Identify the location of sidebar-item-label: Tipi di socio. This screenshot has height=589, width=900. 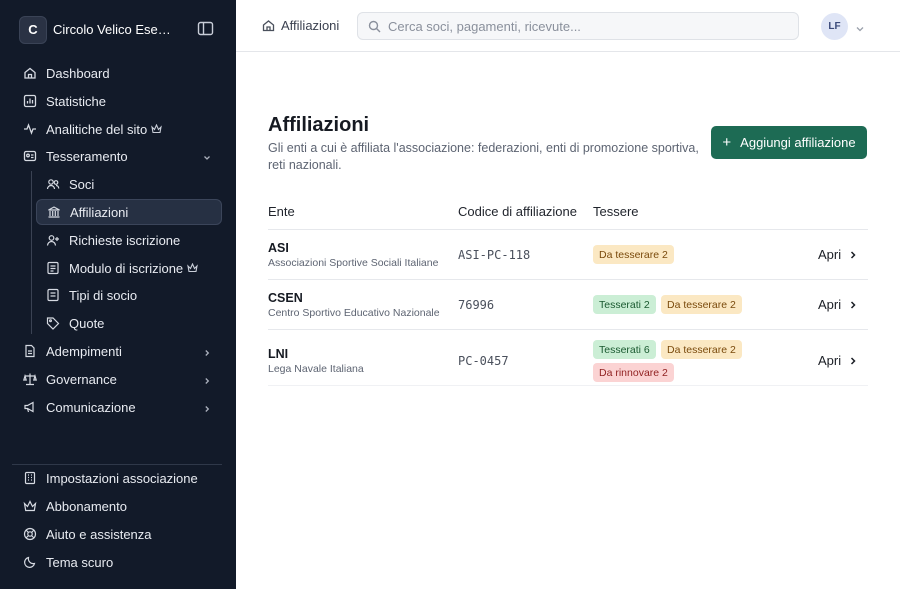
(103, 295).